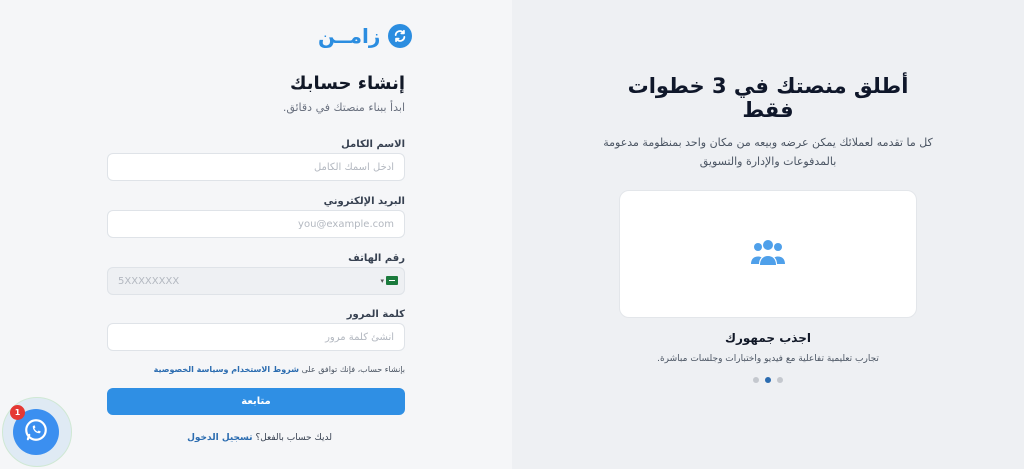 Image resolution: width=1024 pixels, height=469 pixels. Describe the element at coordinates (768, 98) in the screenshot. I see `hero-title: أطلق منصتك في 3 خطوات فقط` at that location.